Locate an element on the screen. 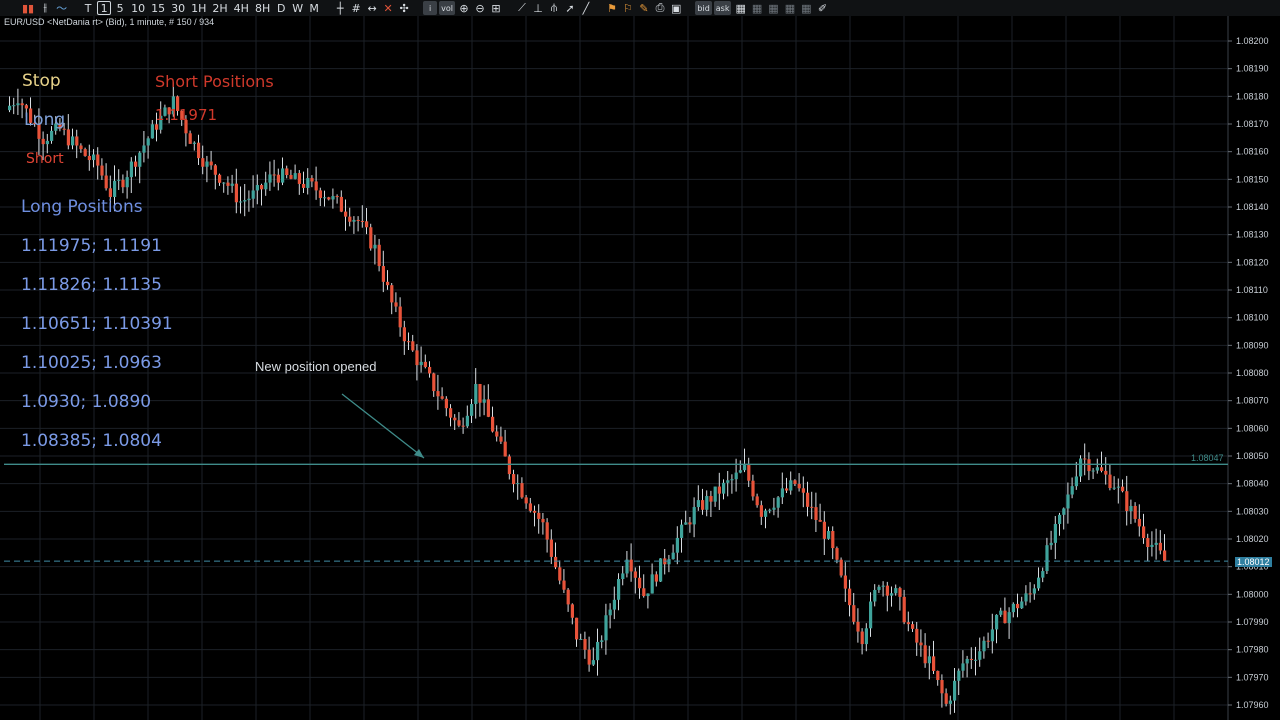 The image size is (1280, 720). layout4-icon: ▦ is located at coordinates (790, 8).